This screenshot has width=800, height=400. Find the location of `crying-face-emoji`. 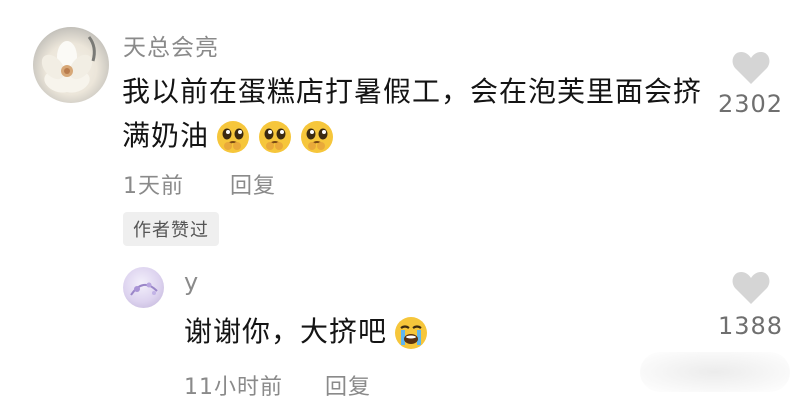

crying-face-emoji is located at coordinates (411, 333).